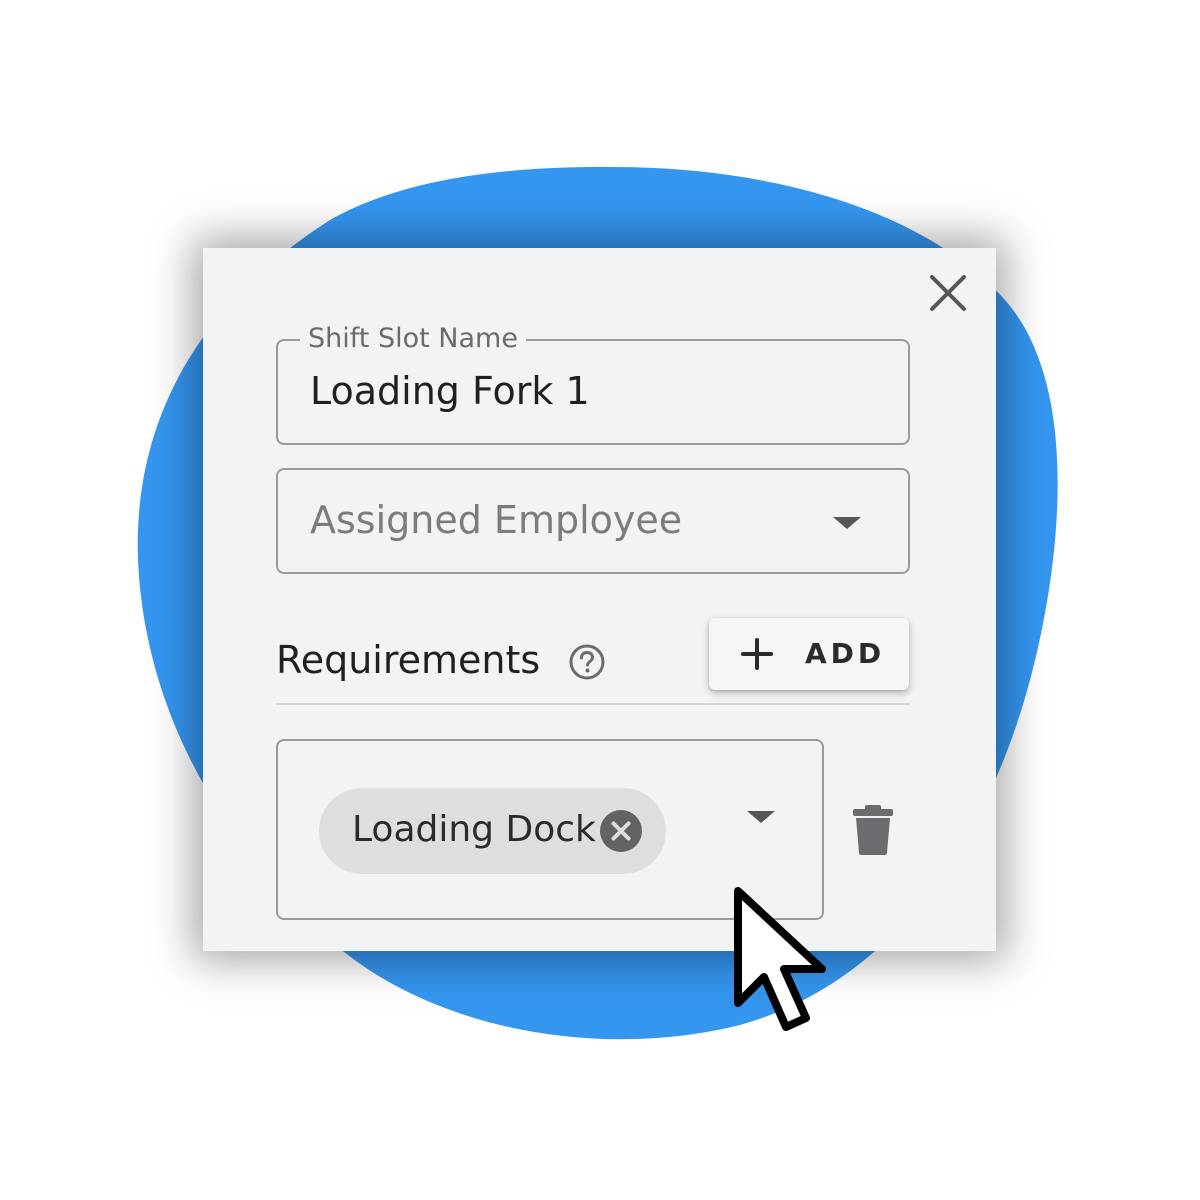 The width and height of the screenshot is (1200, 1200). I want to click on requirements-heading: Requirements, so click(408, 660).